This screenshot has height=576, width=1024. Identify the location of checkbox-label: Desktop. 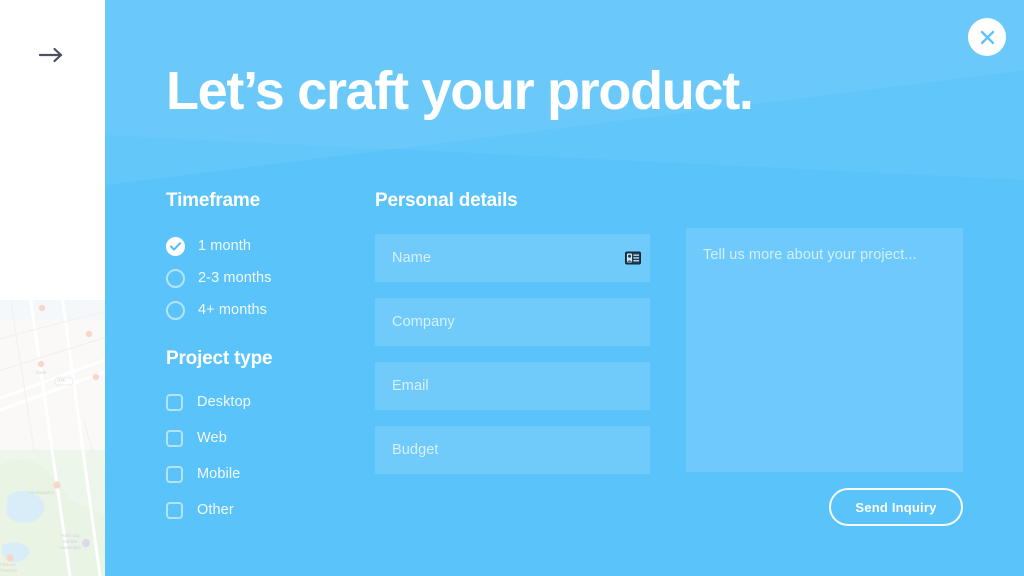
(224, 402).